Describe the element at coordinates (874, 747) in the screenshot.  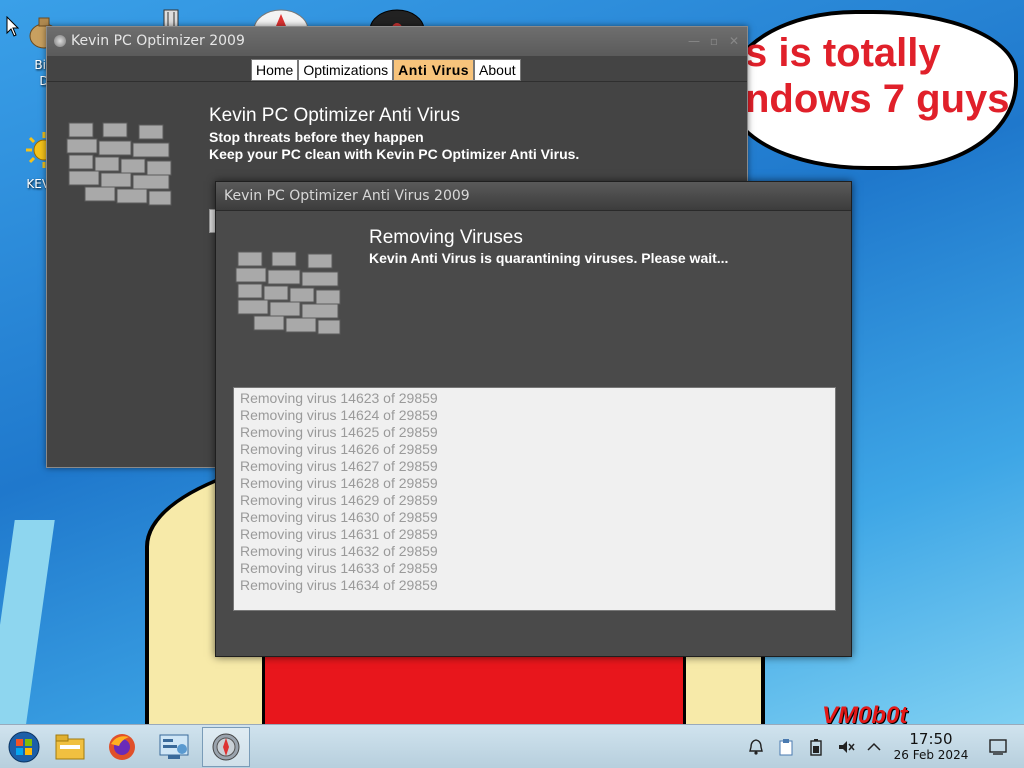
I see `chevron-up-icon` at that location.